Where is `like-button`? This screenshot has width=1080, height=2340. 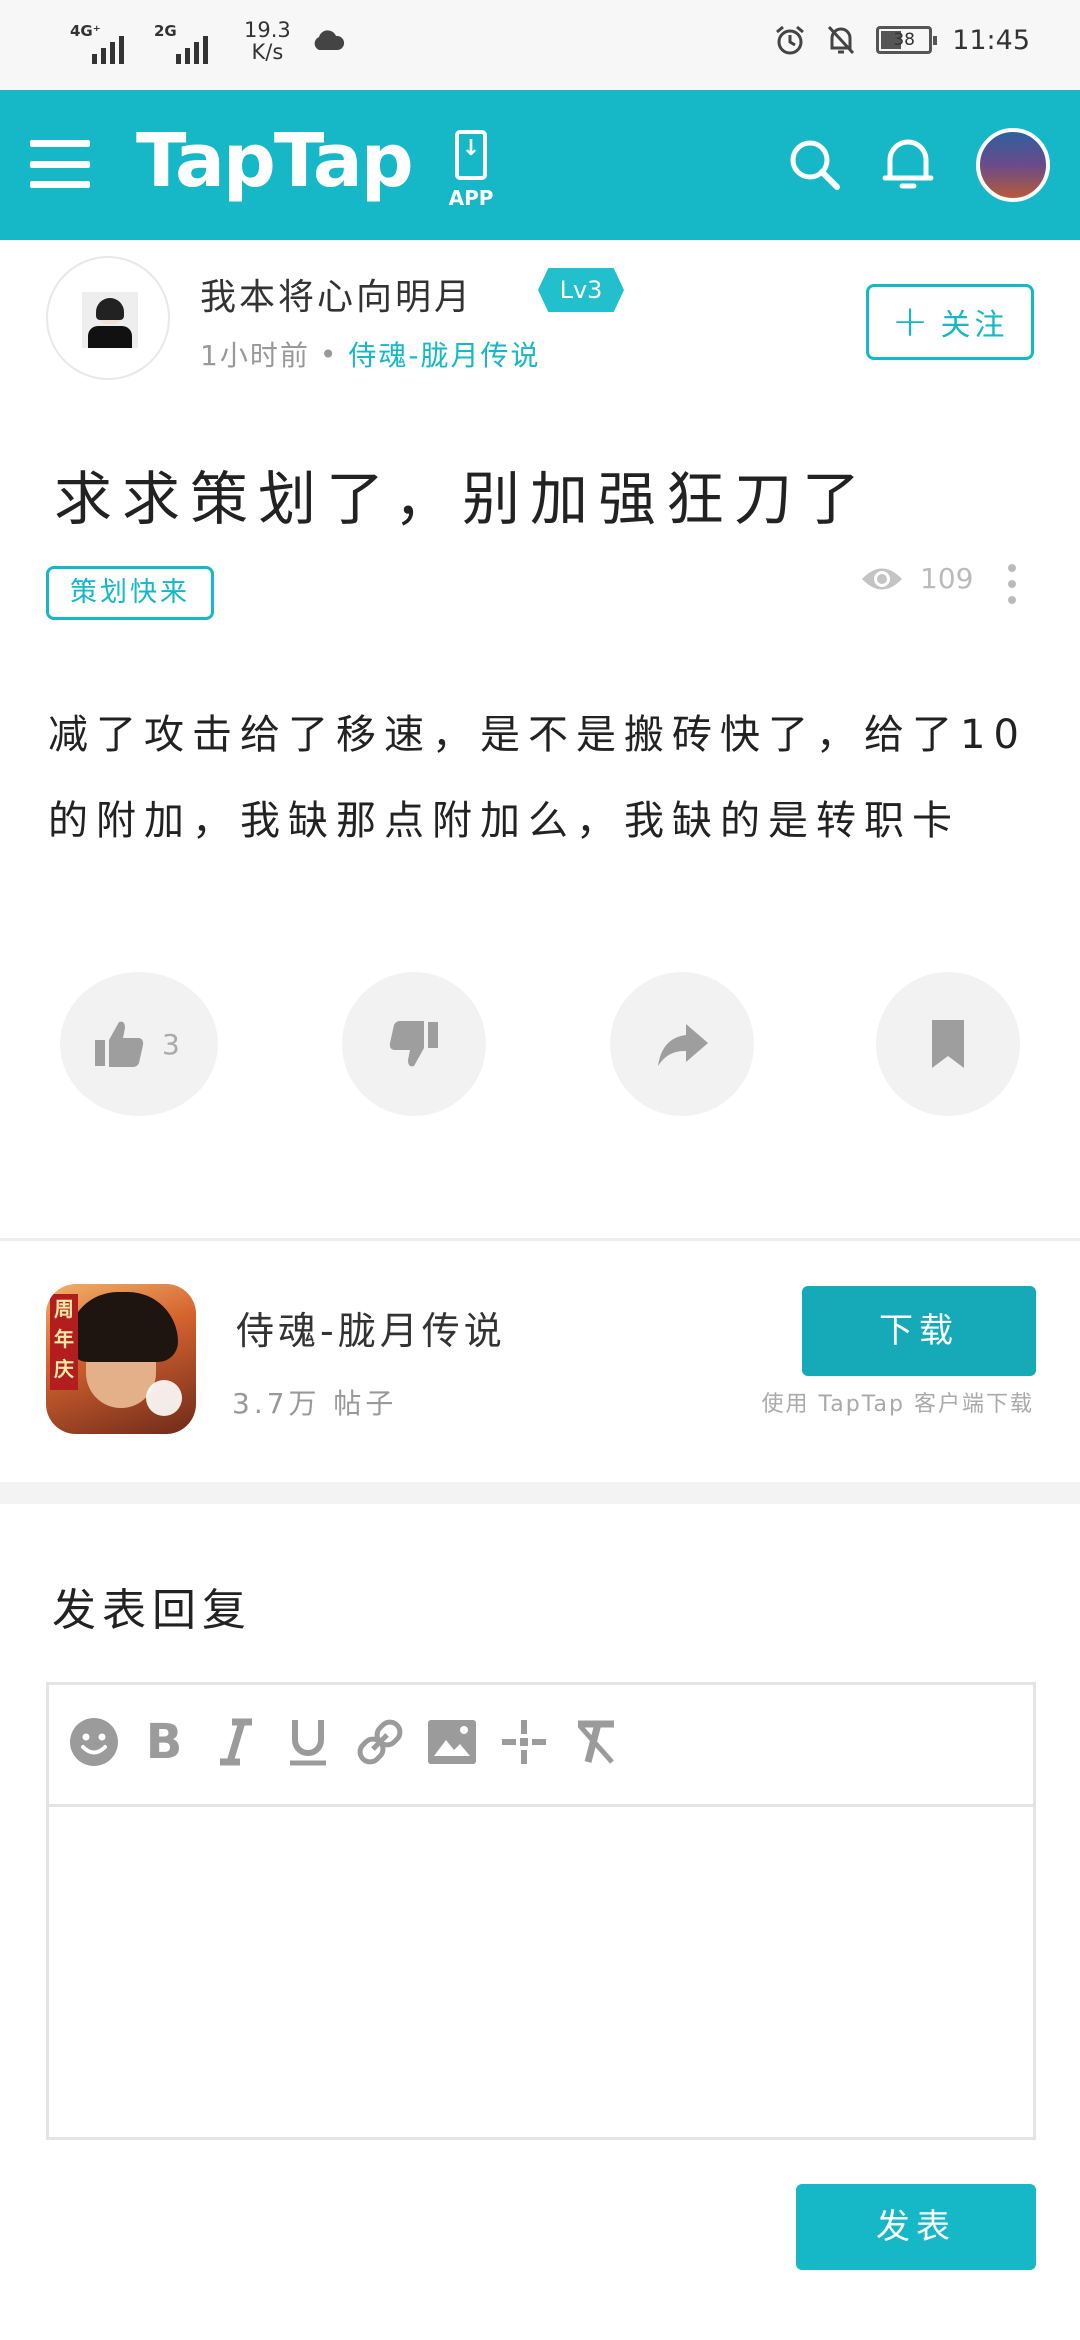
like-button is located at coordinates (139, 1044).